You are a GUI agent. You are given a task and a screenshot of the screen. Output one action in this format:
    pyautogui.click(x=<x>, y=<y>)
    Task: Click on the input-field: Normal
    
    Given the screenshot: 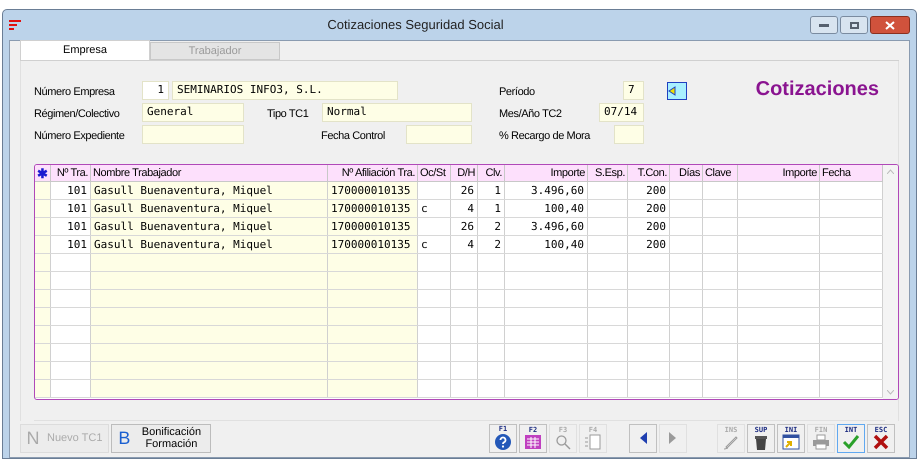 What is the action you would take?
    pyautogui.click(x=397, y=112)
    